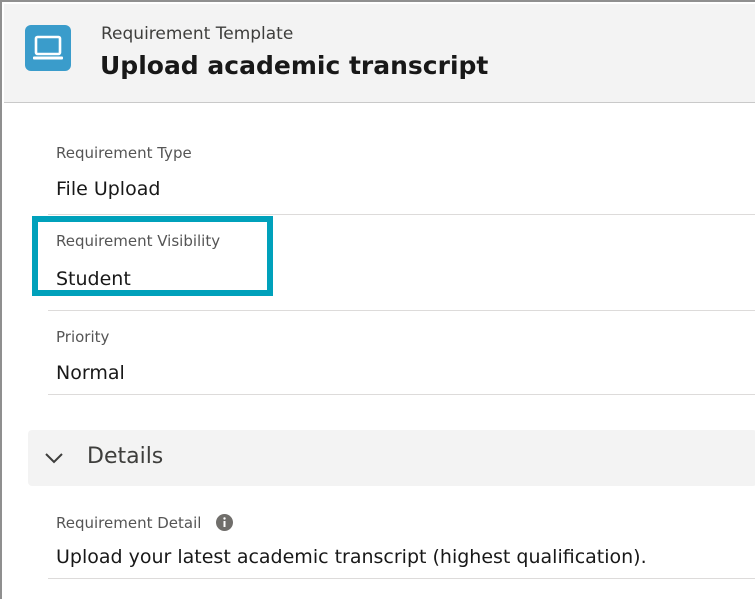 This screenshot has width=755, height=599. I want to click on field-value: File Upload, so click(108, 189).